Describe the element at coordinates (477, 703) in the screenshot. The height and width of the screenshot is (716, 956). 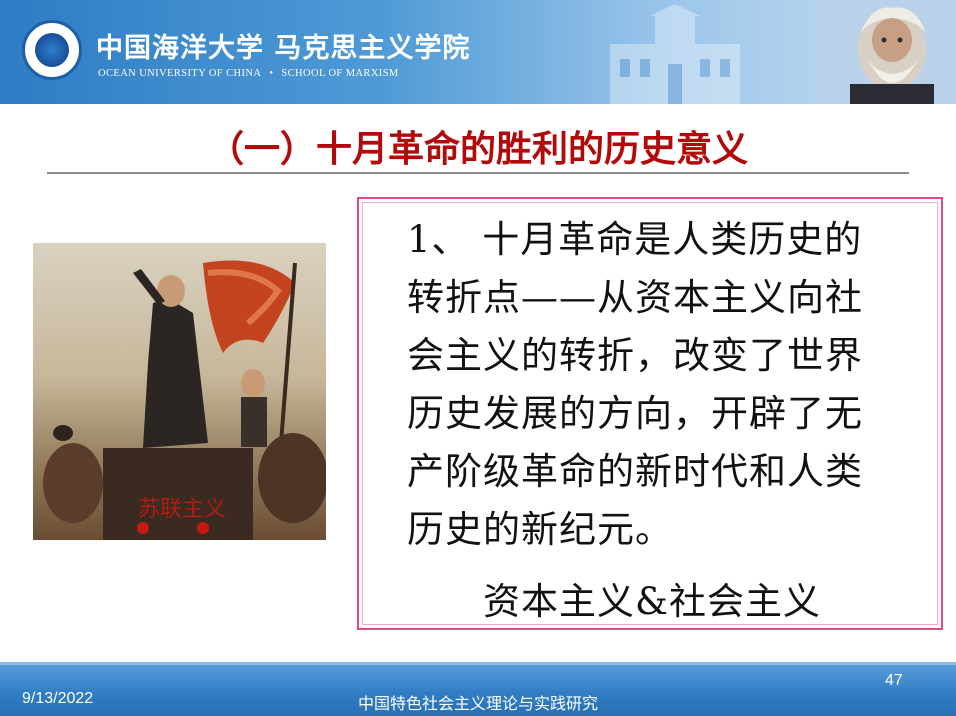
I see `footer-course-title: 中国特色社会主义理论与实践研究` at that location.